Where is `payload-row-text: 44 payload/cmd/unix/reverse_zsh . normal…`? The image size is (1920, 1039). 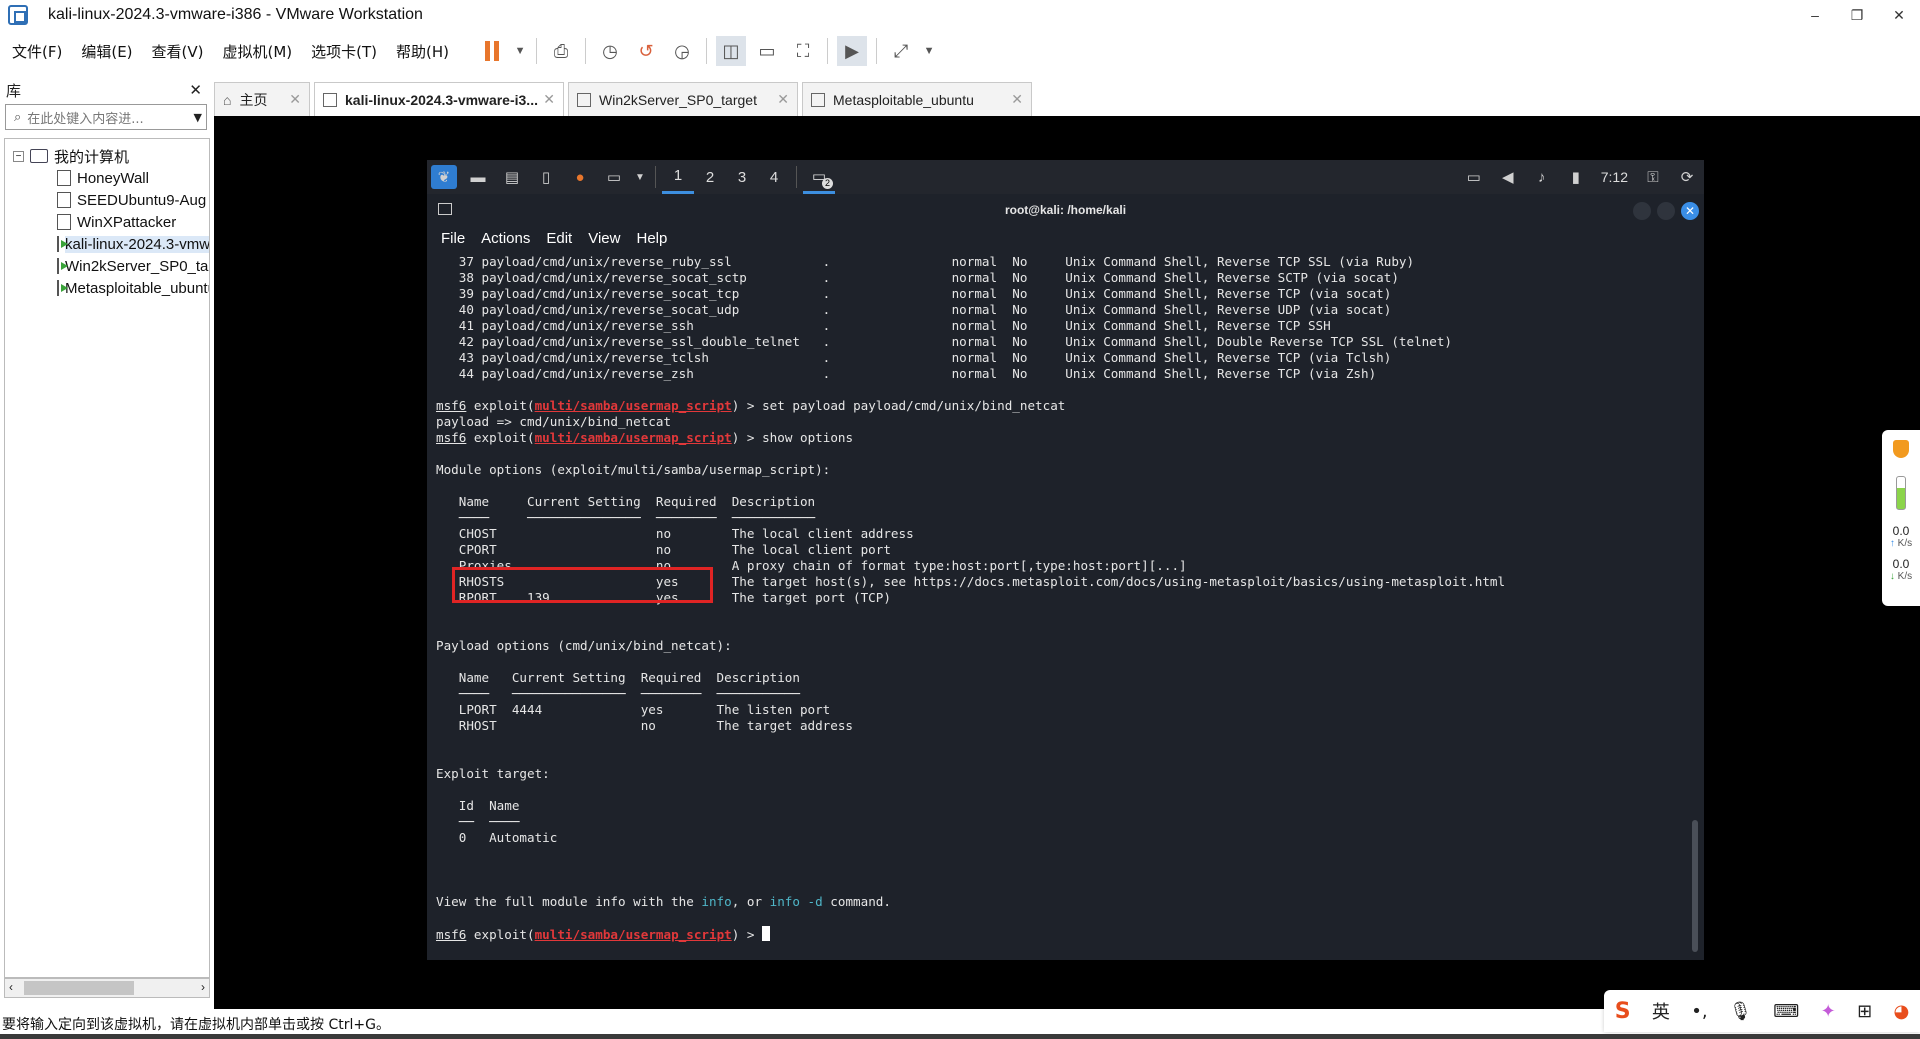
payload-row-text: 44 payload/cmd/unix/reverse_zsh . normal… is located at coordinates (906, 373).